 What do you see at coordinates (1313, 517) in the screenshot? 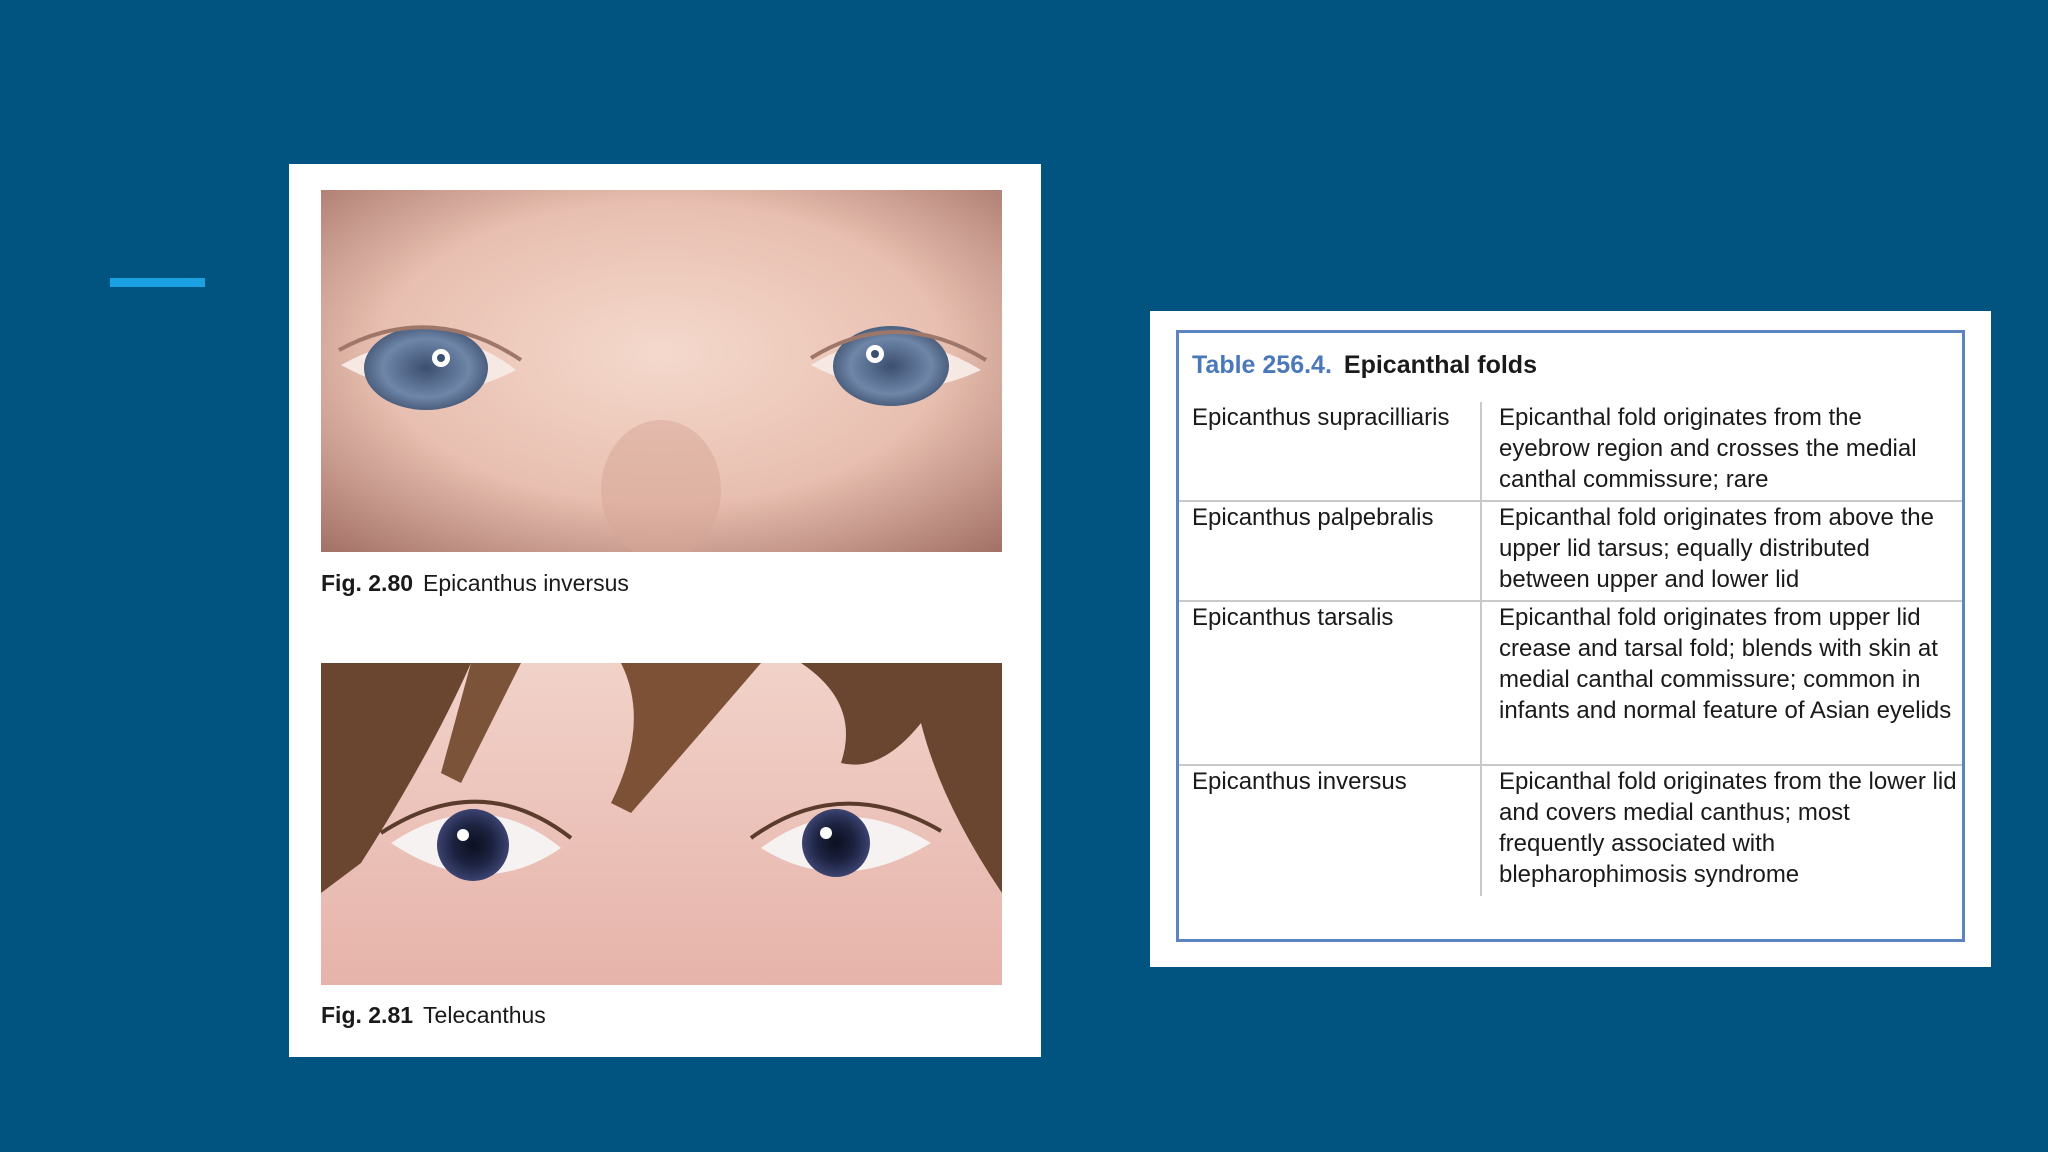
I see `row-term: Epicanthus palpebralis` at bounding box center [1313, 517].